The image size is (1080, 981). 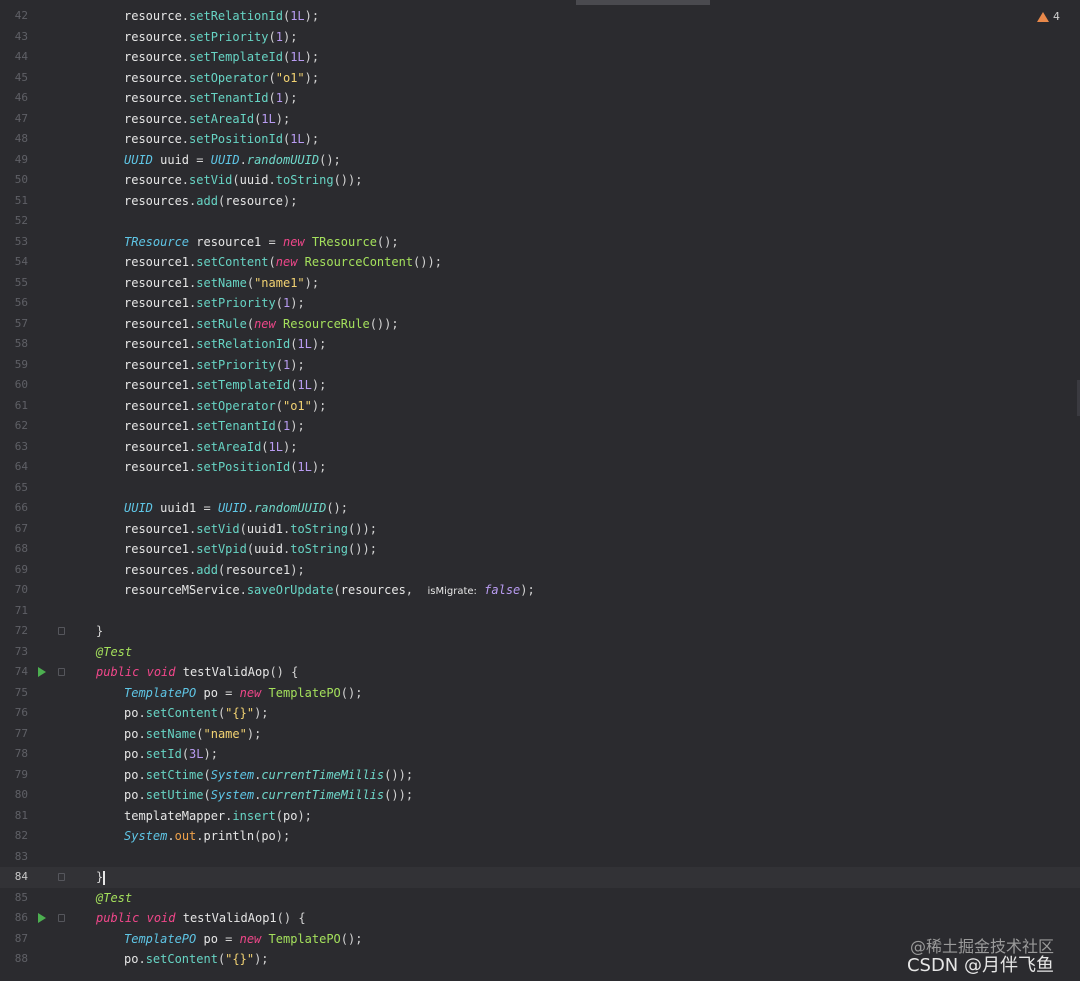 I want to click on code-line: 48 resource.setPositionId(1L);, so click(x=540, y=139).